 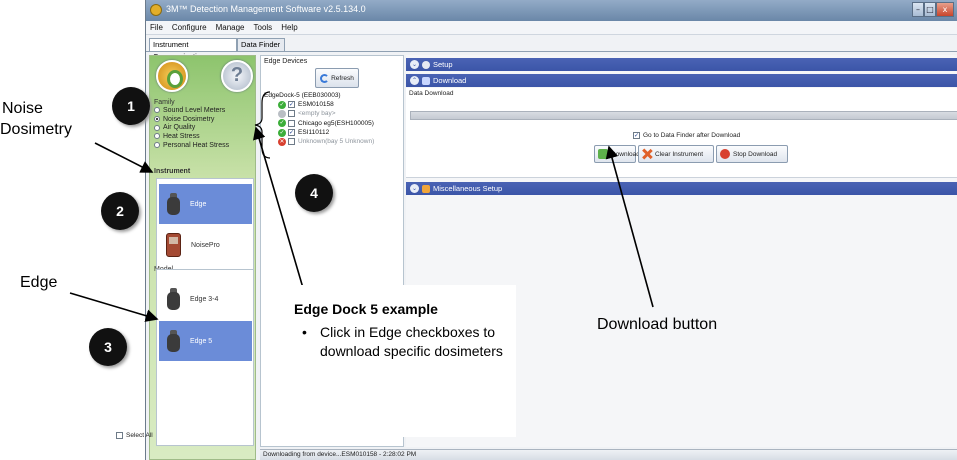 I want to click on edge-dock-callout-title: Edge Dock 5 example, so click(x=366, y=309).